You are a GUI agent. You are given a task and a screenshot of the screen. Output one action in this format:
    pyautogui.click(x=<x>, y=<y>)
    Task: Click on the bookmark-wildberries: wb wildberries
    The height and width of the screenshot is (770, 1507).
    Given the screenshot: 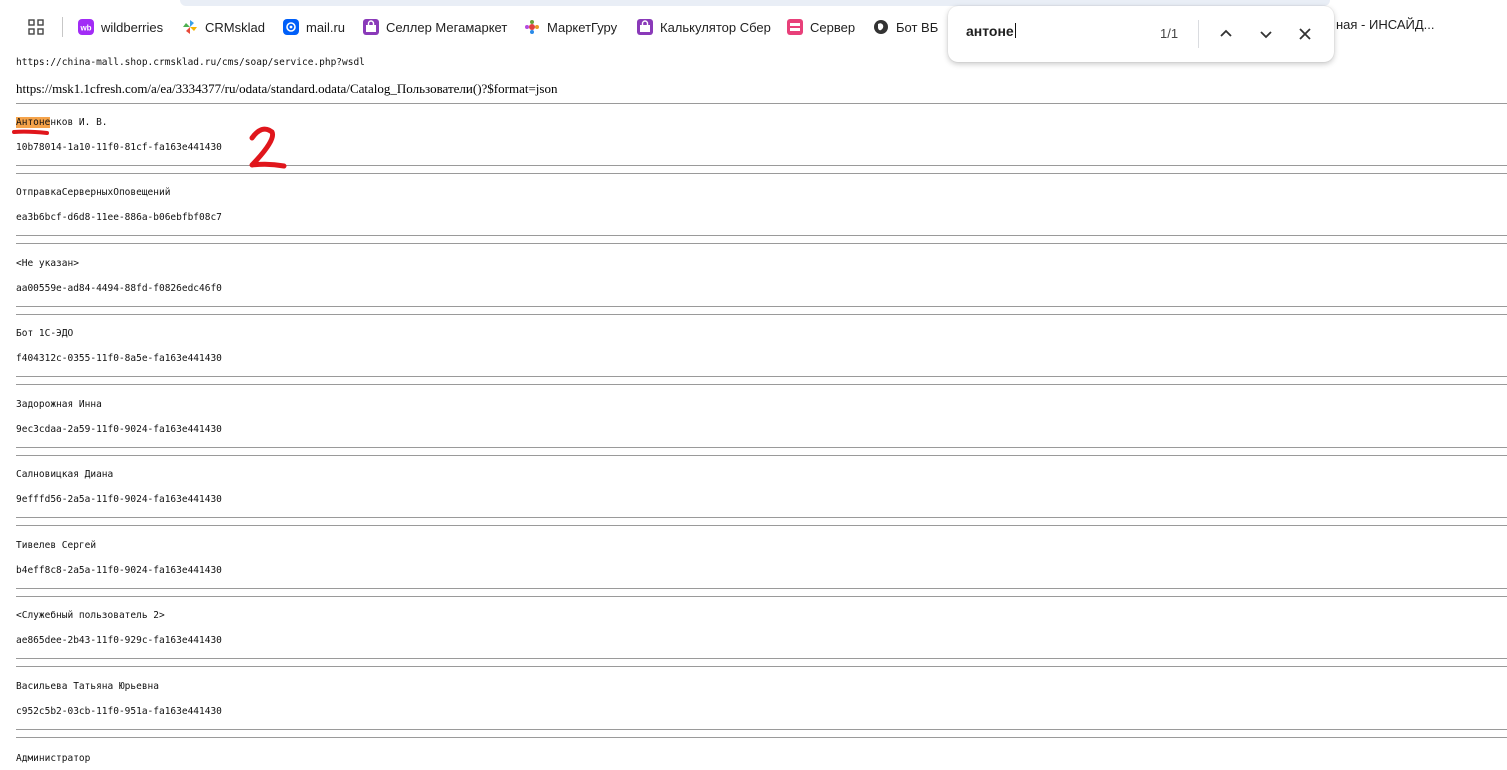 What is the action you would take?
    pyautogui.click(x=120, y=27)
    